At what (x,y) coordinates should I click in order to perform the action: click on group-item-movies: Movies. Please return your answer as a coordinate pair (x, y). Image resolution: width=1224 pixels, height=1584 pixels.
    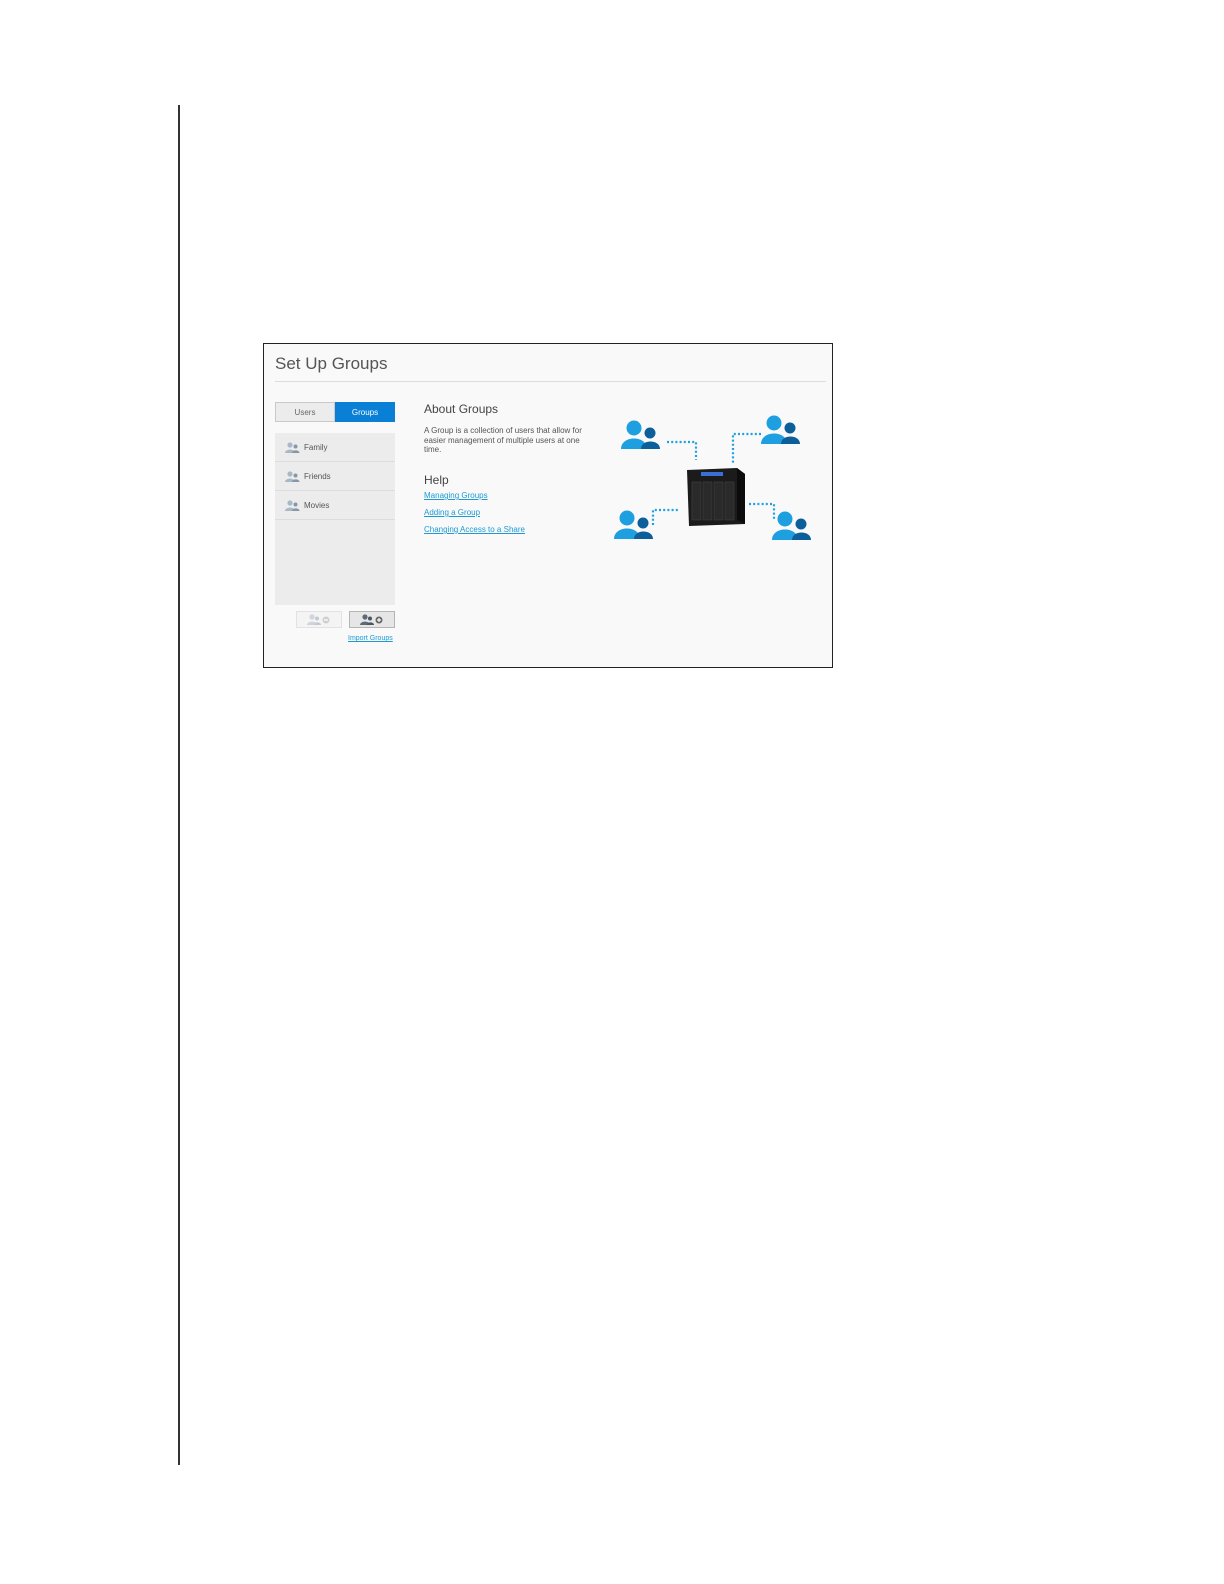
    Looking at the image, I should click on (335, 505).